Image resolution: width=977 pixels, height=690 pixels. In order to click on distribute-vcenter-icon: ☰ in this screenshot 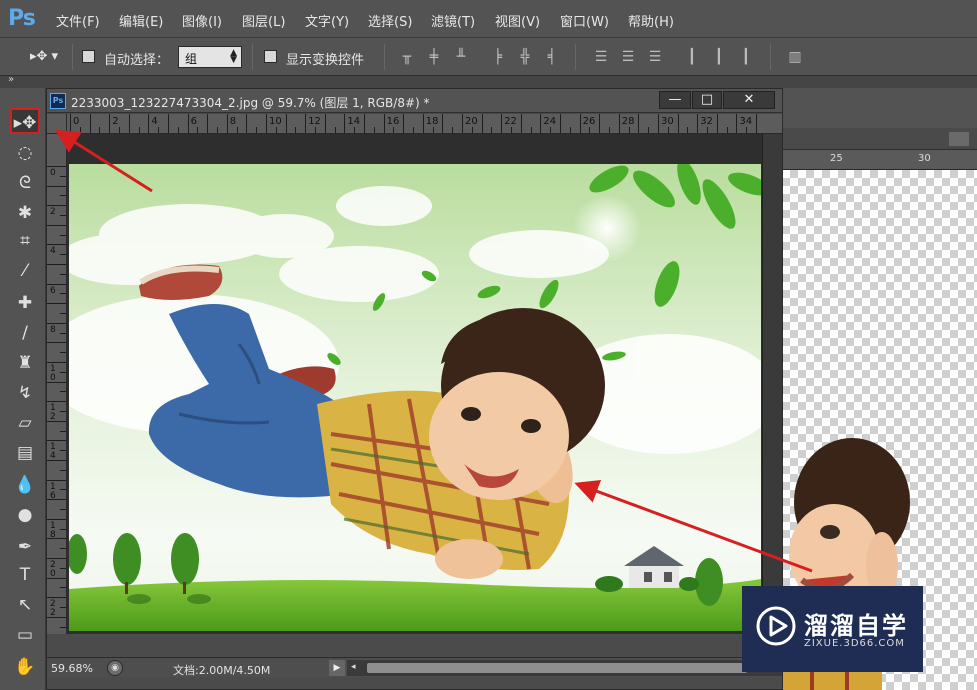, I will do `click(628, 57)`.